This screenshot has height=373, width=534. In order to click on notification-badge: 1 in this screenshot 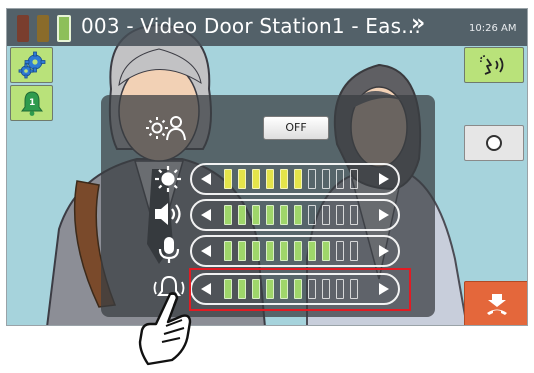, I will do `click(32, 103)`.